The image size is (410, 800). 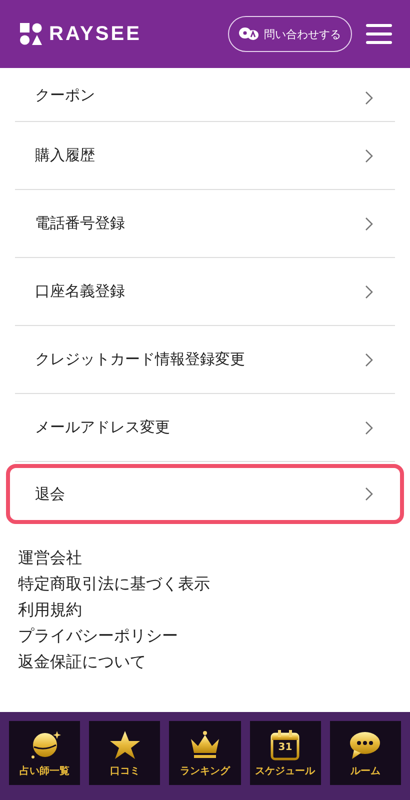 I want to click on logo-text: RAYSEE, so click(x=95, y=34).